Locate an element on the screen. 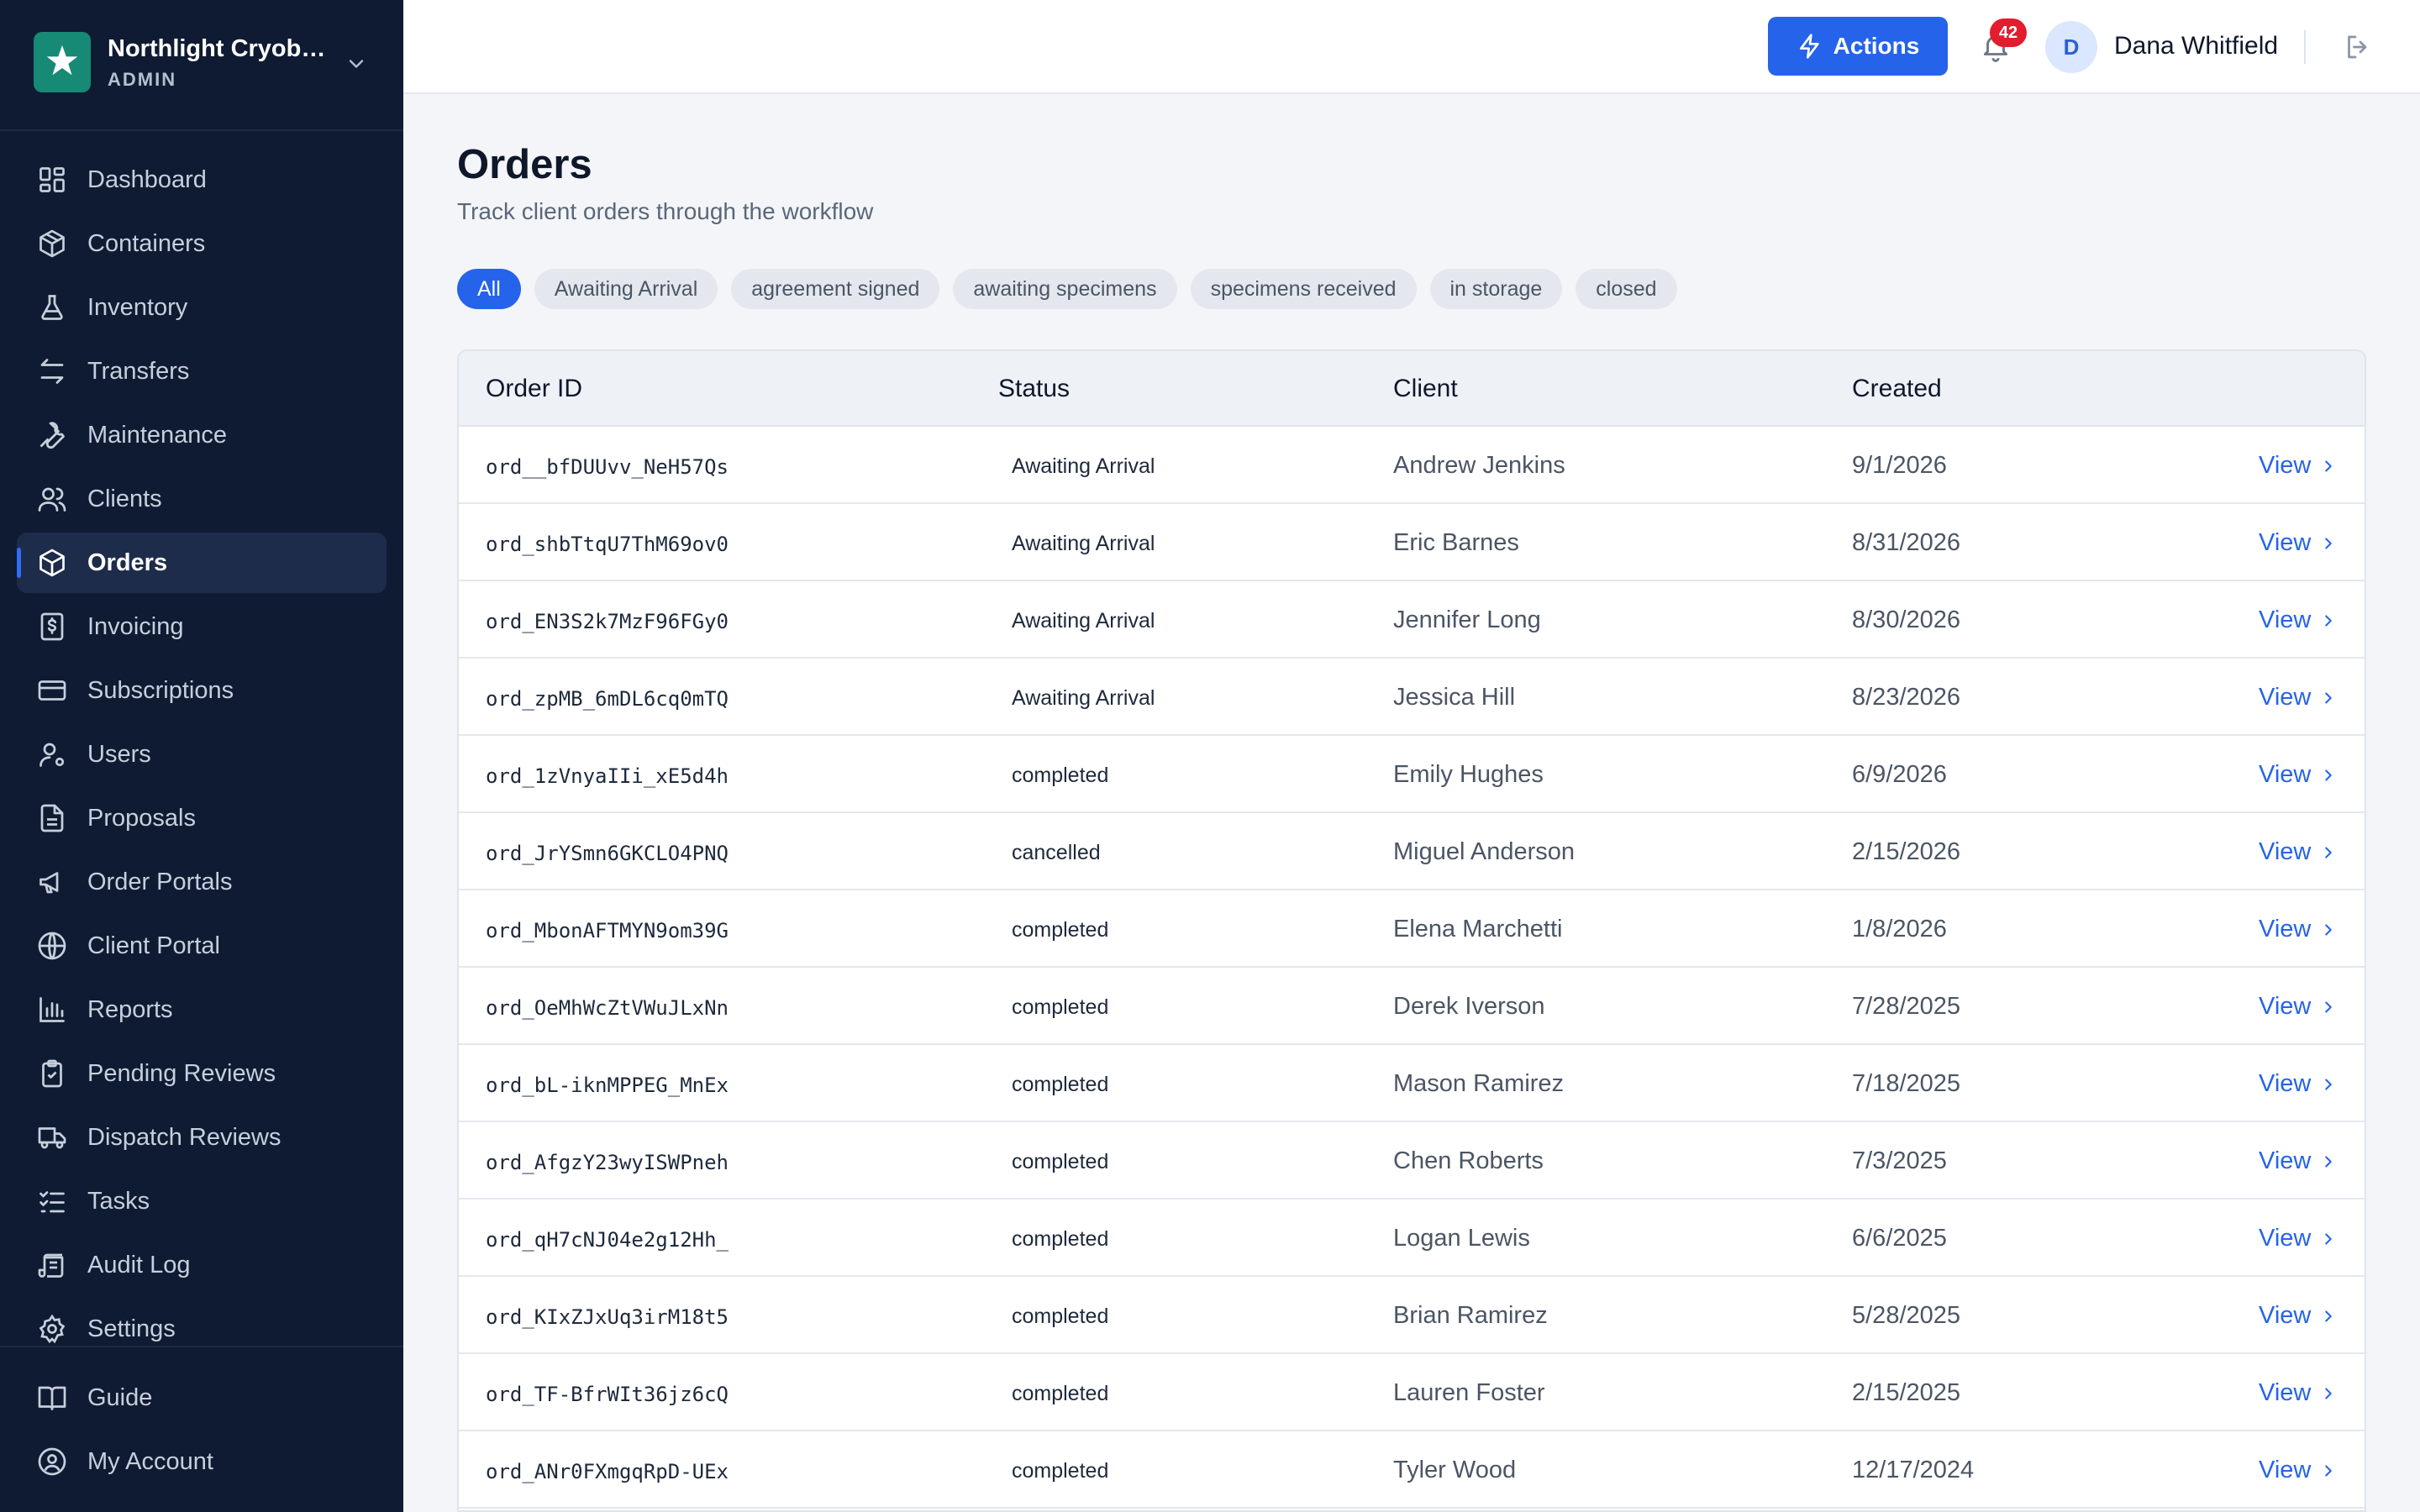  sidebar-item-my-account: My Account is located at coordinates (202, 1461).